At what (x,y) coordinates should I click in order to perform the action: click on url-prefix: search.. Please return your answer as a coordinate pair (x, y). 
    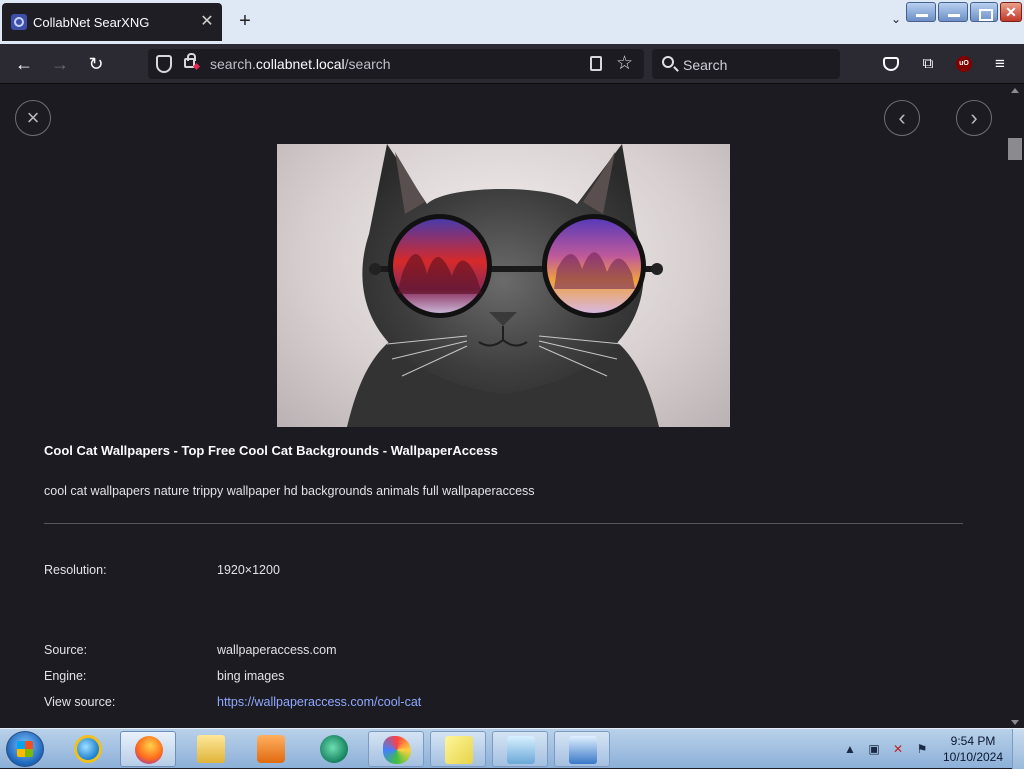
    Looking at the image, I should click on (233, 64).